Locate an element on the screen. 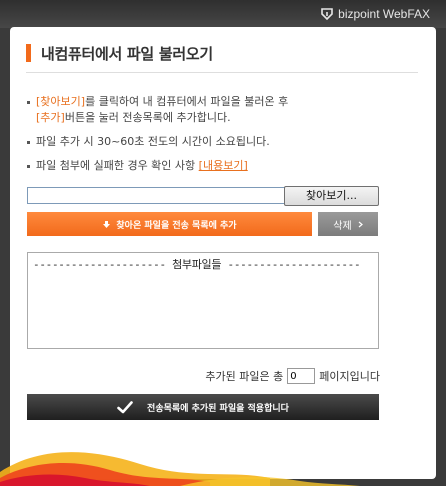  delete-button-label: 삭제 is located at coordinates (342, 226).